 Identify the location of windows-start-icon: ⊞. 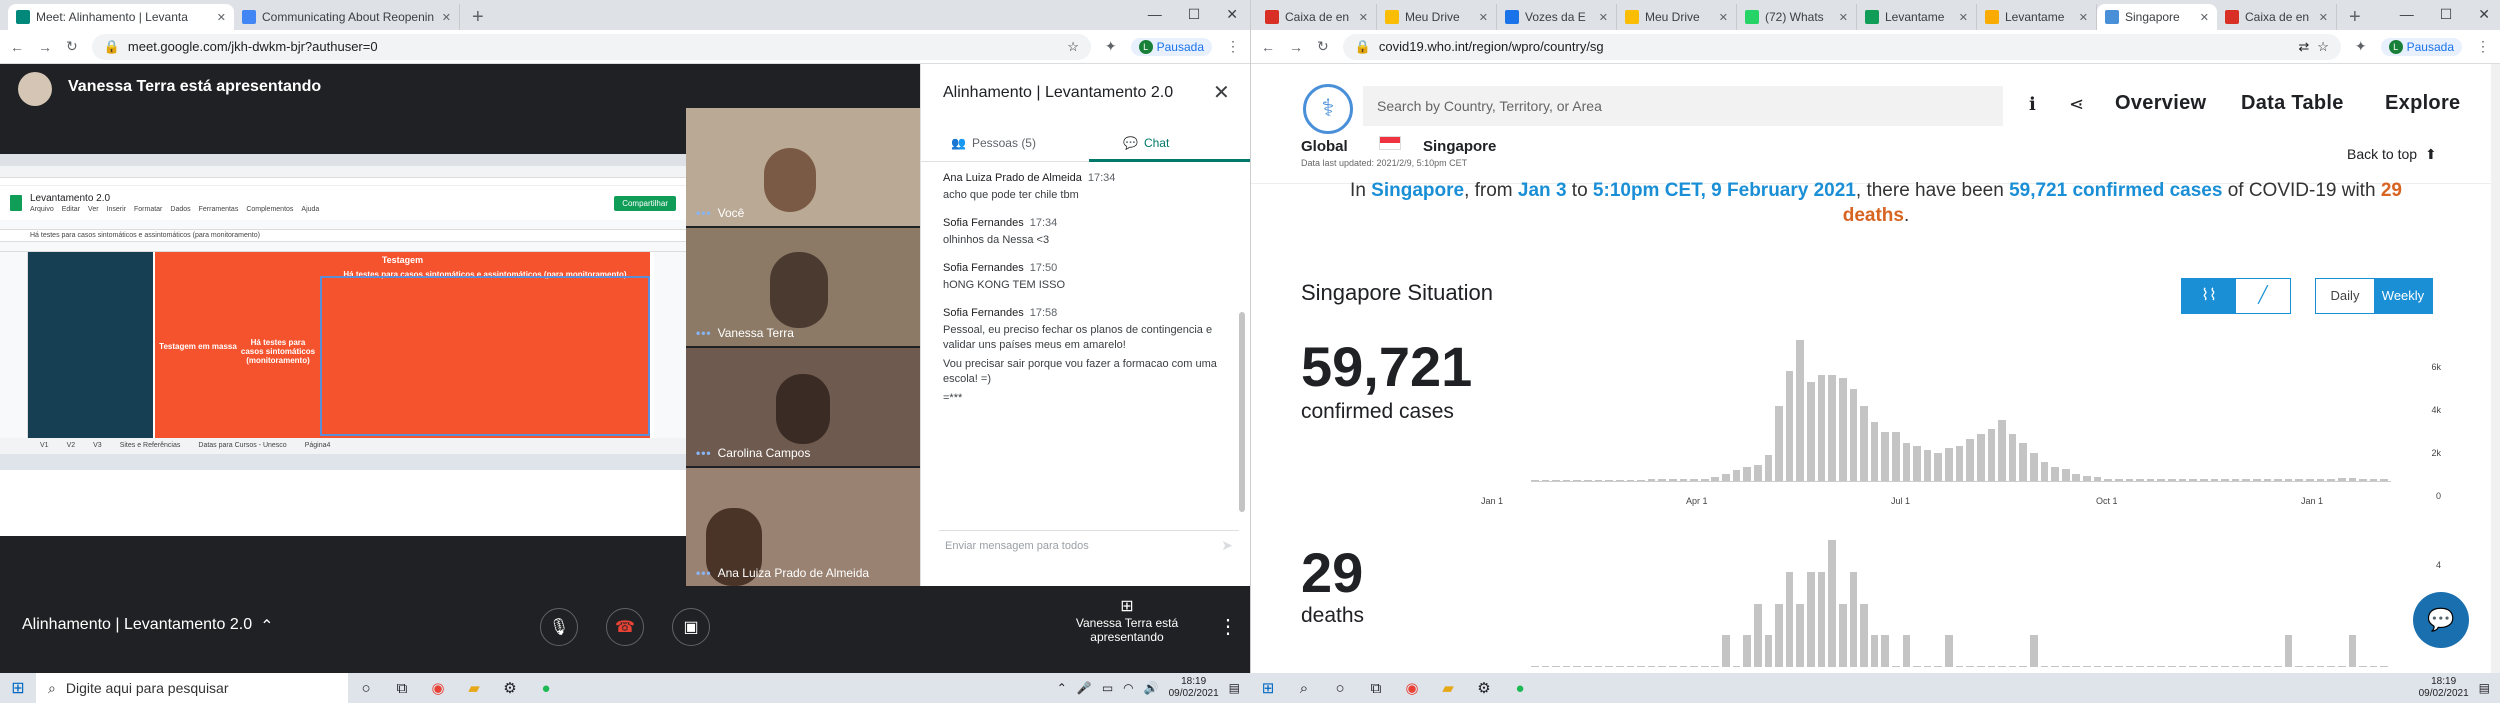
(1268, 688).